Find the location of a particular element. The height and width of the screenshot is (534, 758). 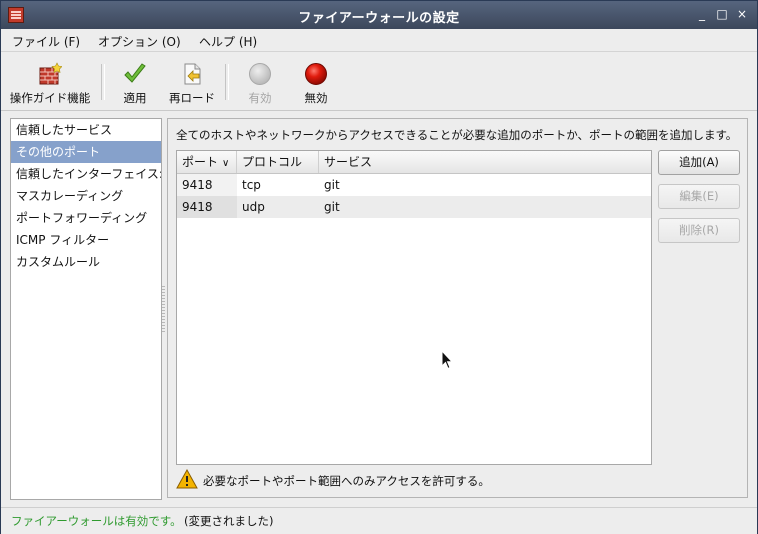

delete-port-button: 削除(R) is located at coordinates (699, 230).